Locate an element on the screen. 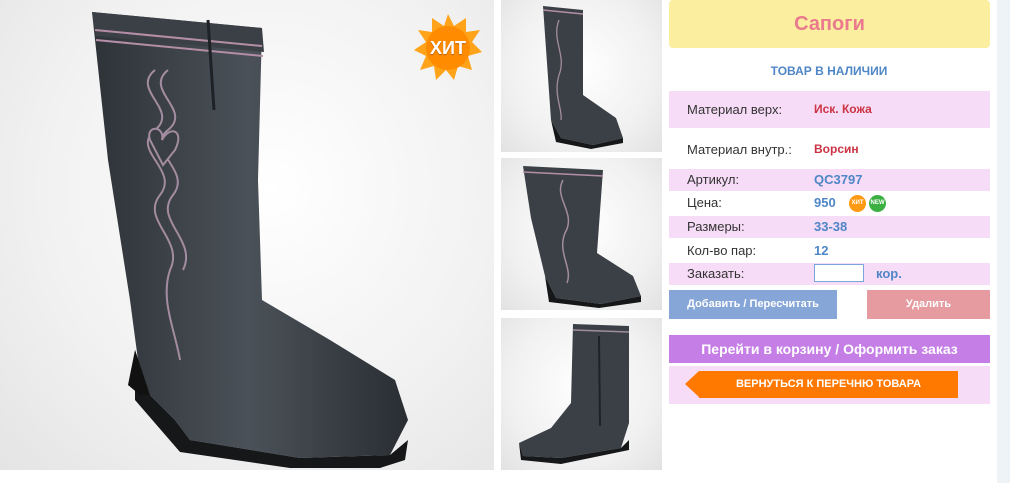 The image size is (1010, 483). detail-value: 12 is located at coordinates (821, 250).